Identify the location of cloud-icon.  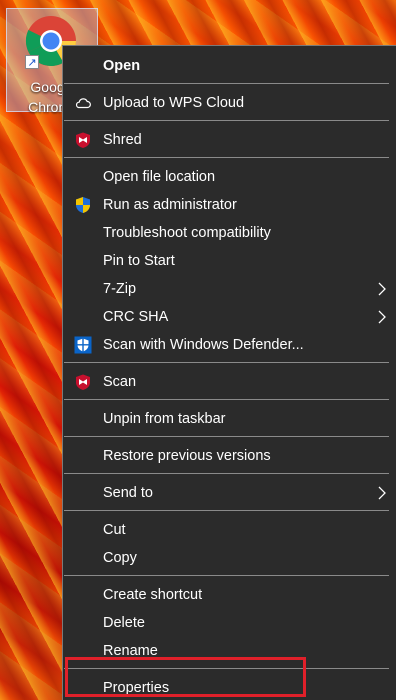
(83, 103).